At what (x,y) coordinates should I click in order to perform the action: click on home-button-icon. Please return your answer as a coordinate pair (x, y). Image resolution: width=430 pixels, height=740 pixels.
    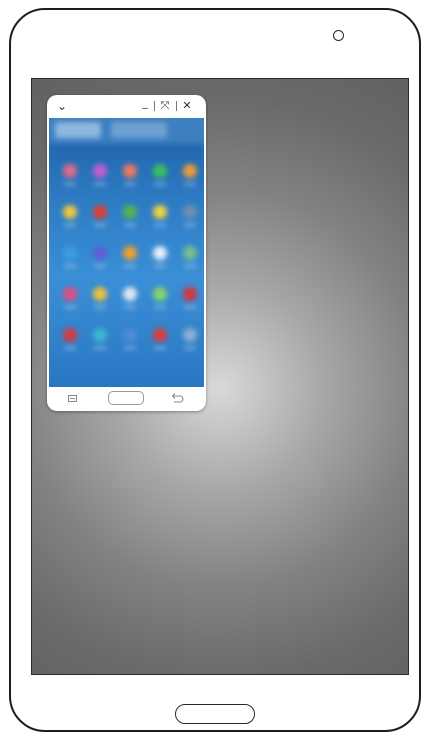
    Looking at the image, I should click on (126, 398).